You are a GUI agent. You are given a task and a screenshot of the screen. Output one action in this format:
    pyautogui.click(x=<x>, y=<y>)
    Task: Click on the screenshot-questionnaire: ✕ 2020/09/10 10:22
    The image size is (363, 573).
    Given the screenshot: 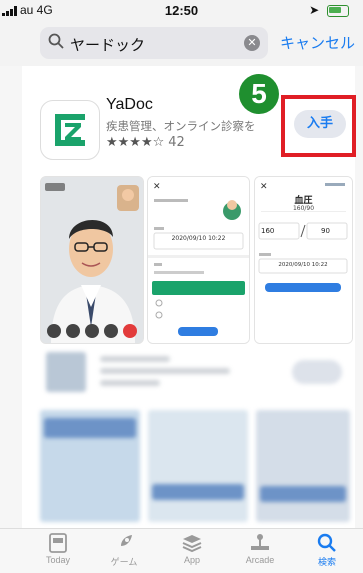 What is the action you would take?
    pyautogui.click(x=198, y=260)
    